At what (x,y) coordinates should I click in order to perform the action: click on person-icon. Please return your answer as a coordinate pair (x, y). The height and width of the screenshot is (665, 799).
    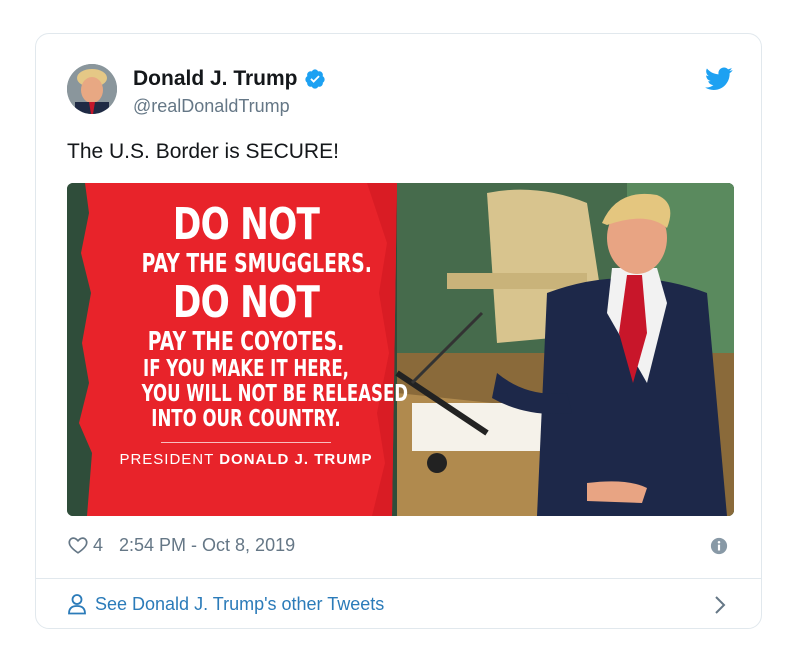
    Looking at the image, I should click on (77, 604).